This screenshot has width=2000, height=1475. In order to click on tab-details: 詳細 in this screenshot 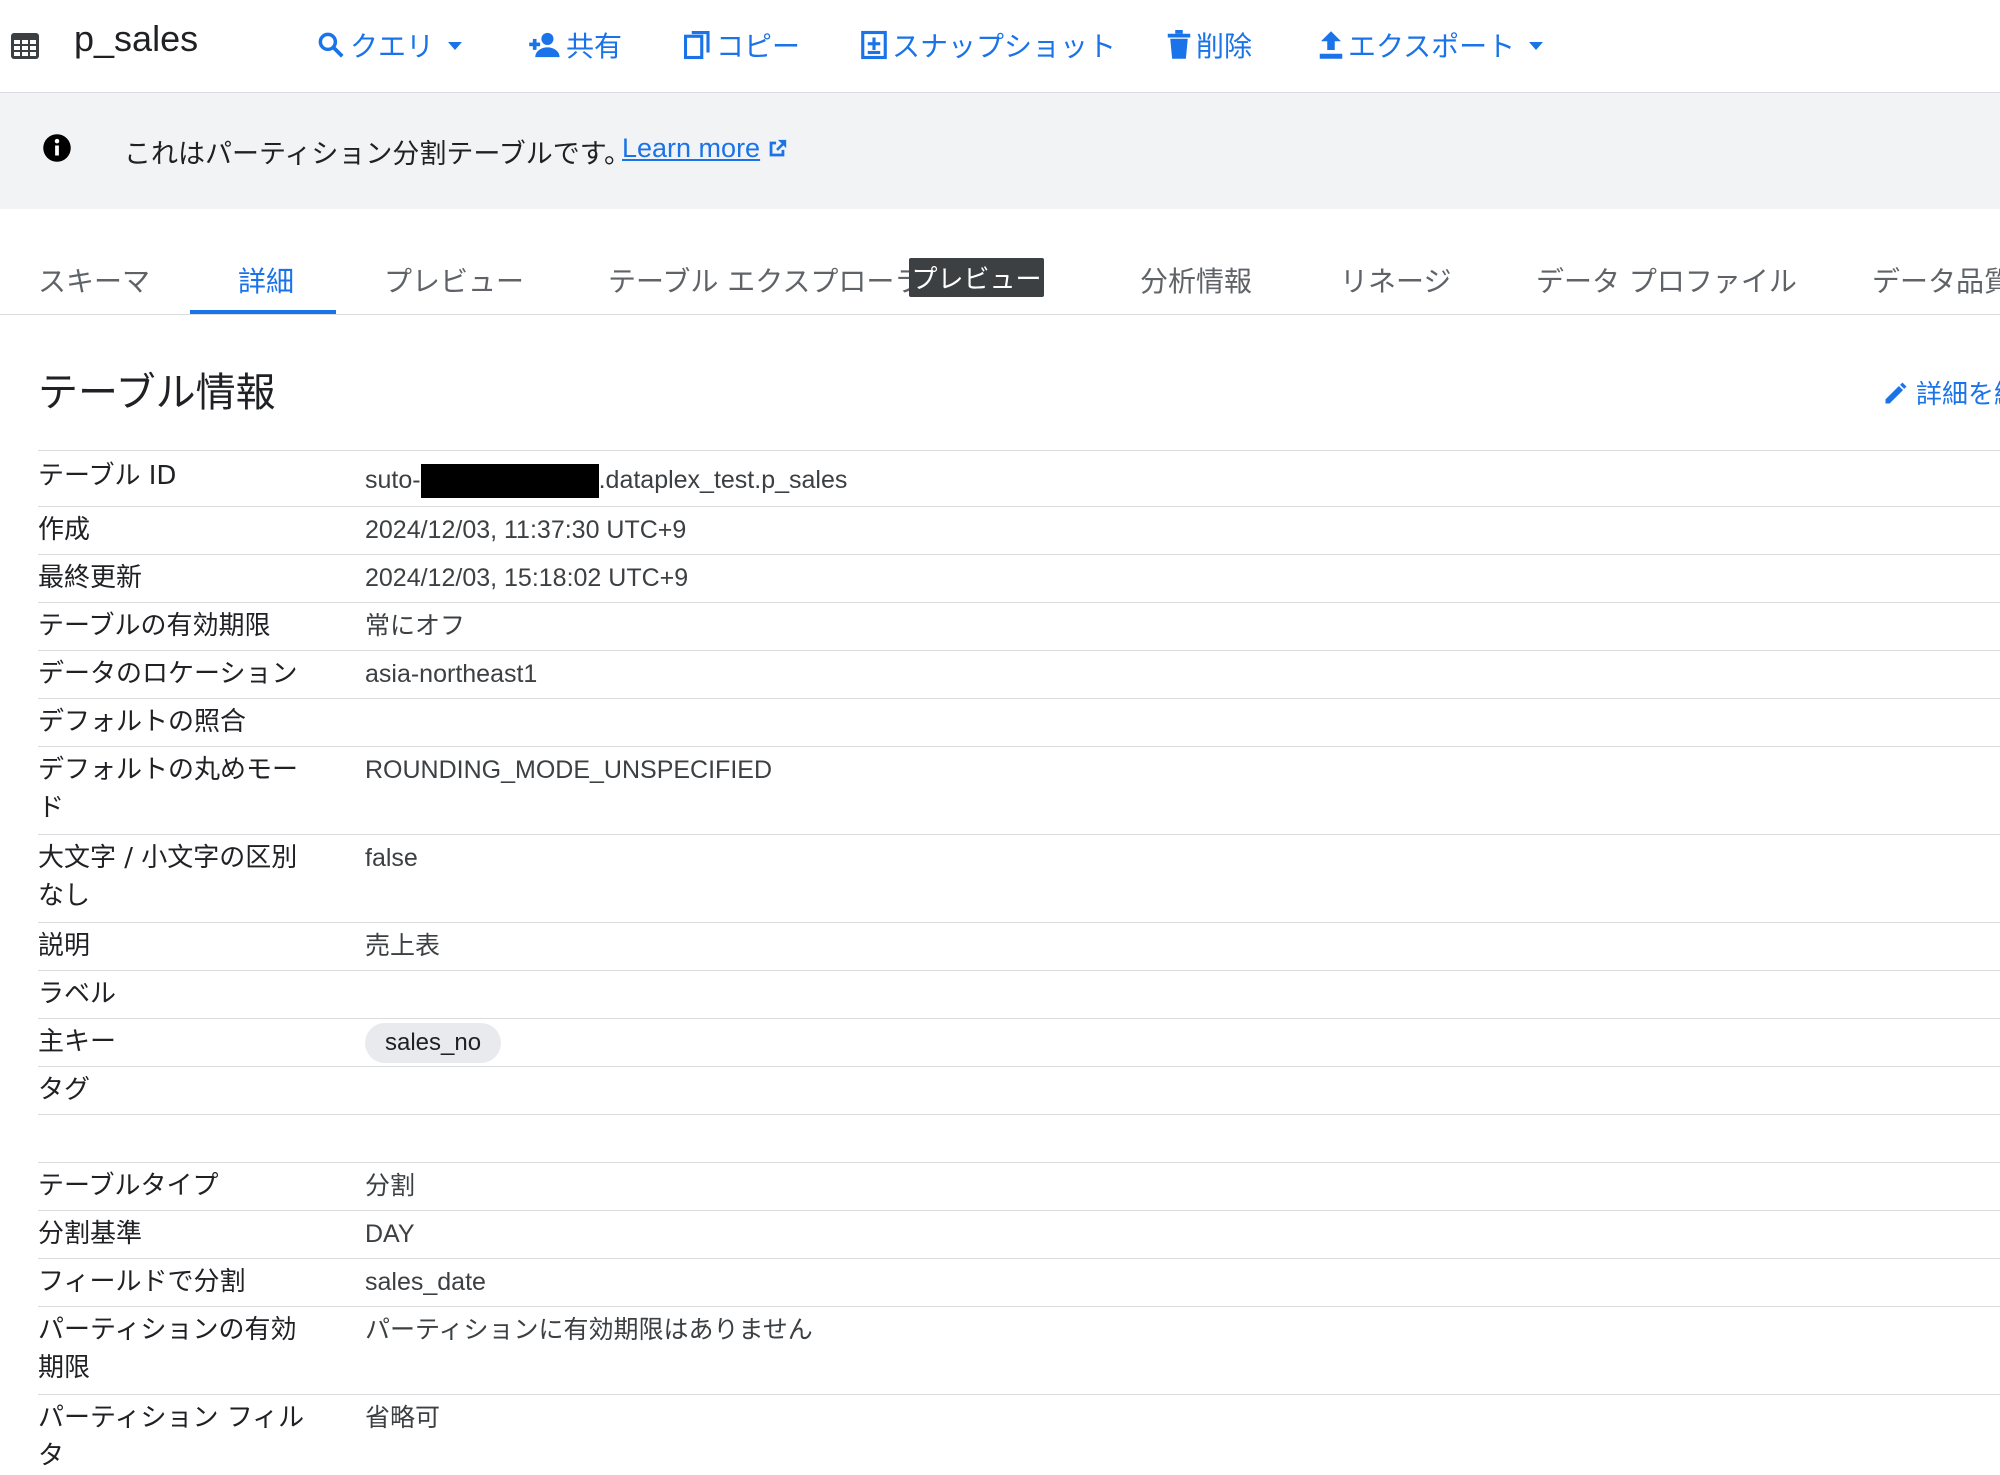, I will do `click(266, 280)`.